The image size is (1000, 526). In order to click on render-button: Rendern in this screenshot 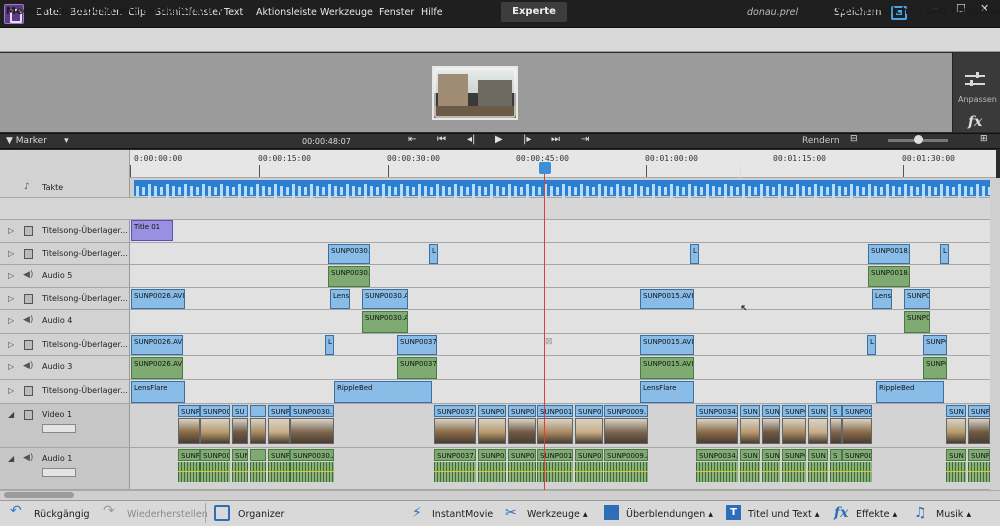, I will do `click(821, 141)`.